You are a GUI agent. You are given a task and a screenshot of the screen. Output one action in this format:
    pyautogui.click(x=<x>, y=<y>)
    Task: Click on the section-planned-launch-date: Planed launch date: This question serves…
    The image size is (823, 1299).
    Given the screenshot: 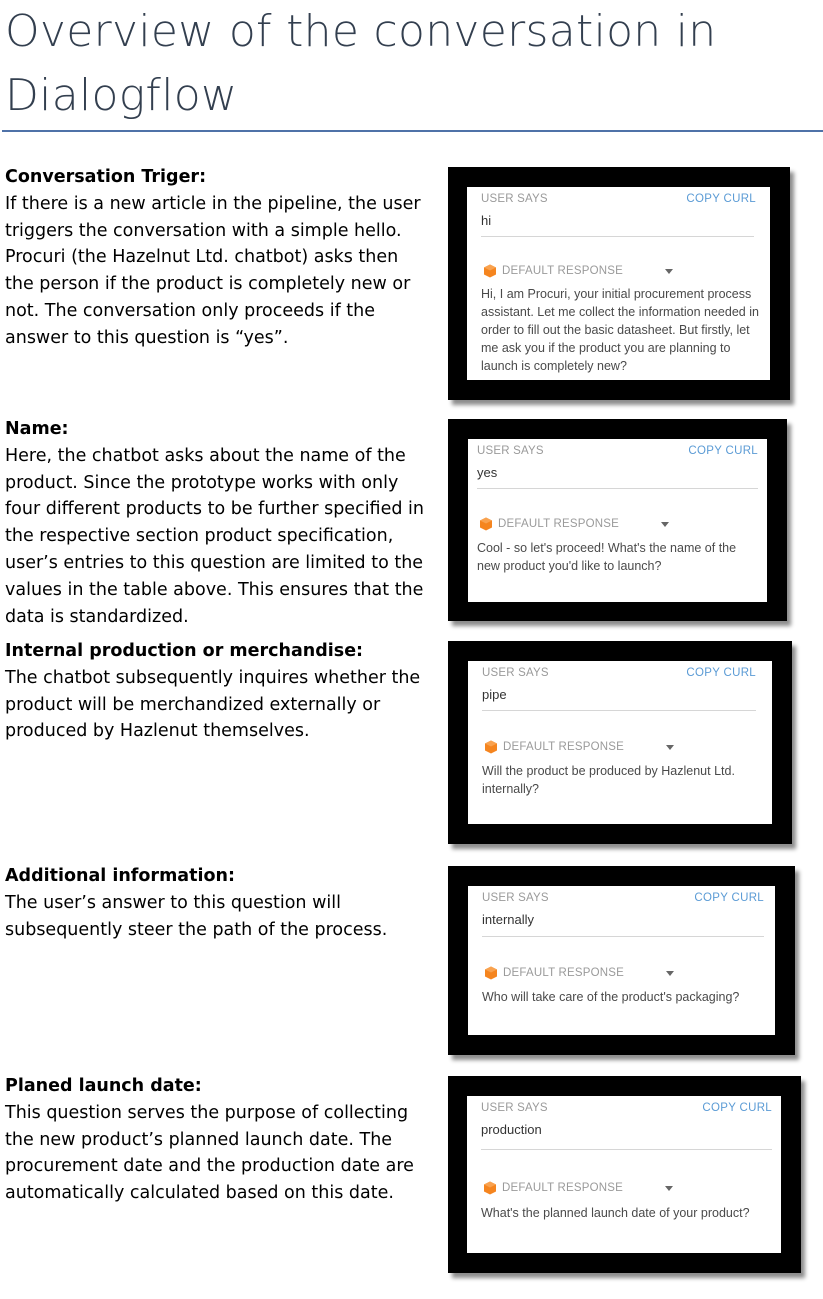 What is the action you would take?
    pyautogui.click(x=217, y=1140)
    